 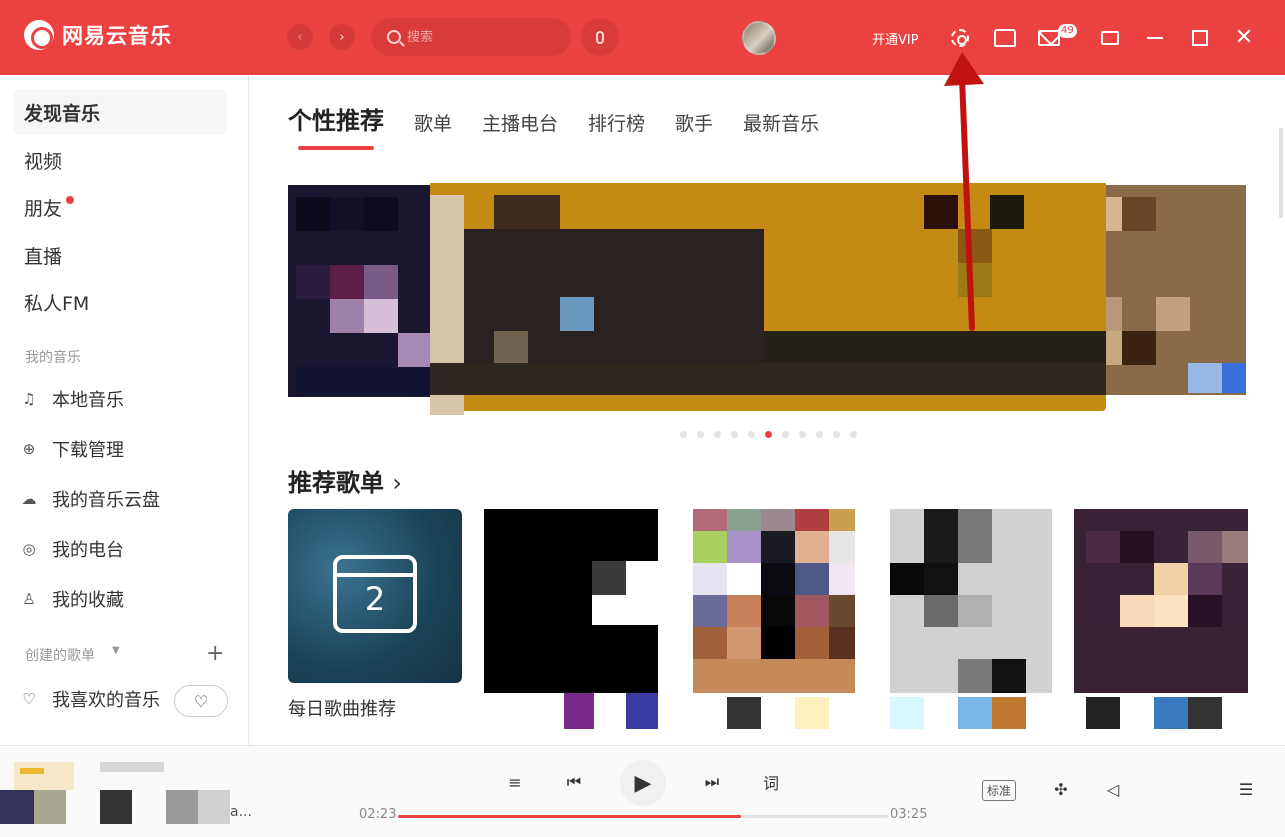 I want to click on sidebar-item-label: 我的电台, so click(x=88, y=550).